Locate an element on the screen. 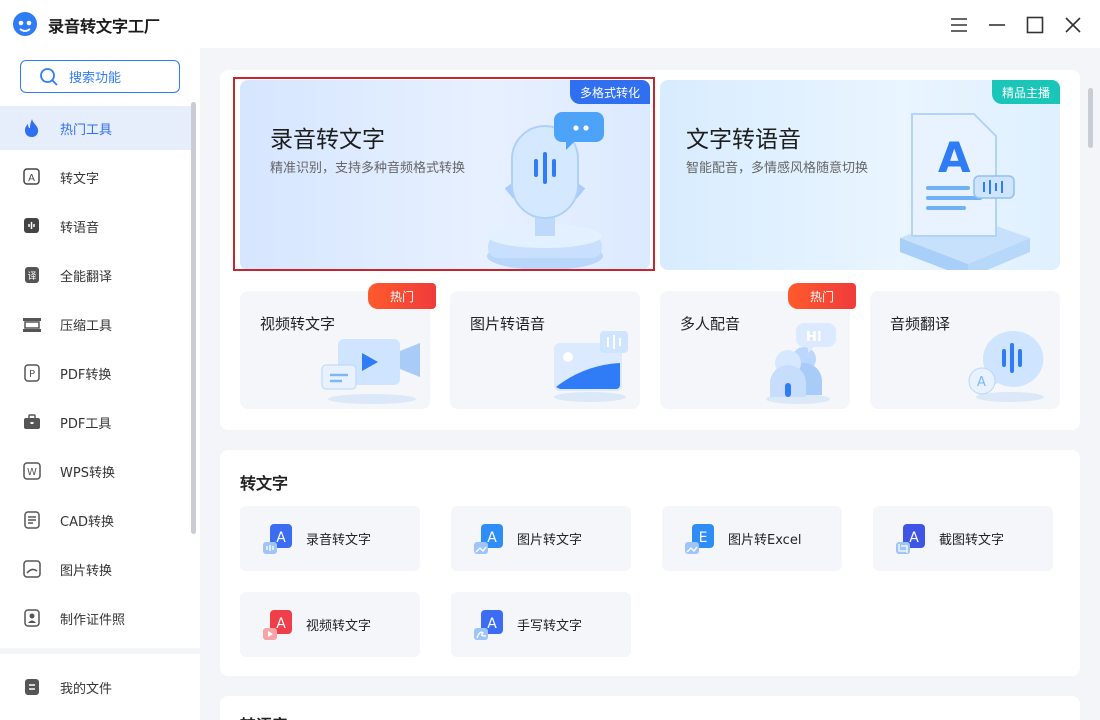 This screenshot has width=1100, height=720. banner-title: 录音转文字 is located at coordinates (327, 140).